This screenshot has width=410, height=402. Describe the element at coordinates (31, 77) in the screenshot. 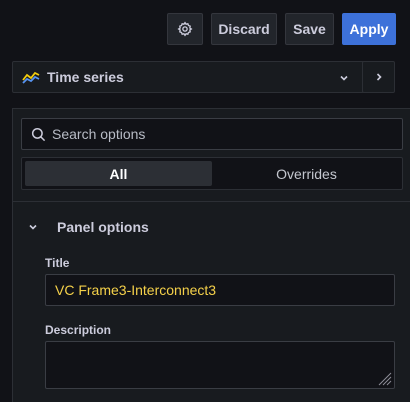

I see `time-series-icon` at that location.